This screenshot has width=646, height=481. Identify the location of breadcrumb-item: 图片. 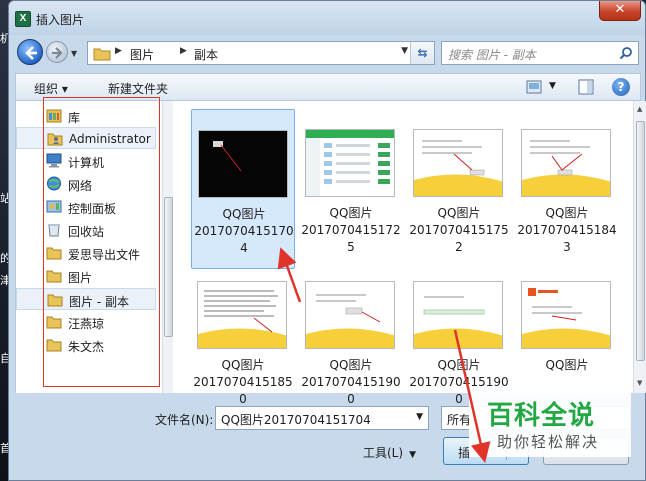
(142, 54).